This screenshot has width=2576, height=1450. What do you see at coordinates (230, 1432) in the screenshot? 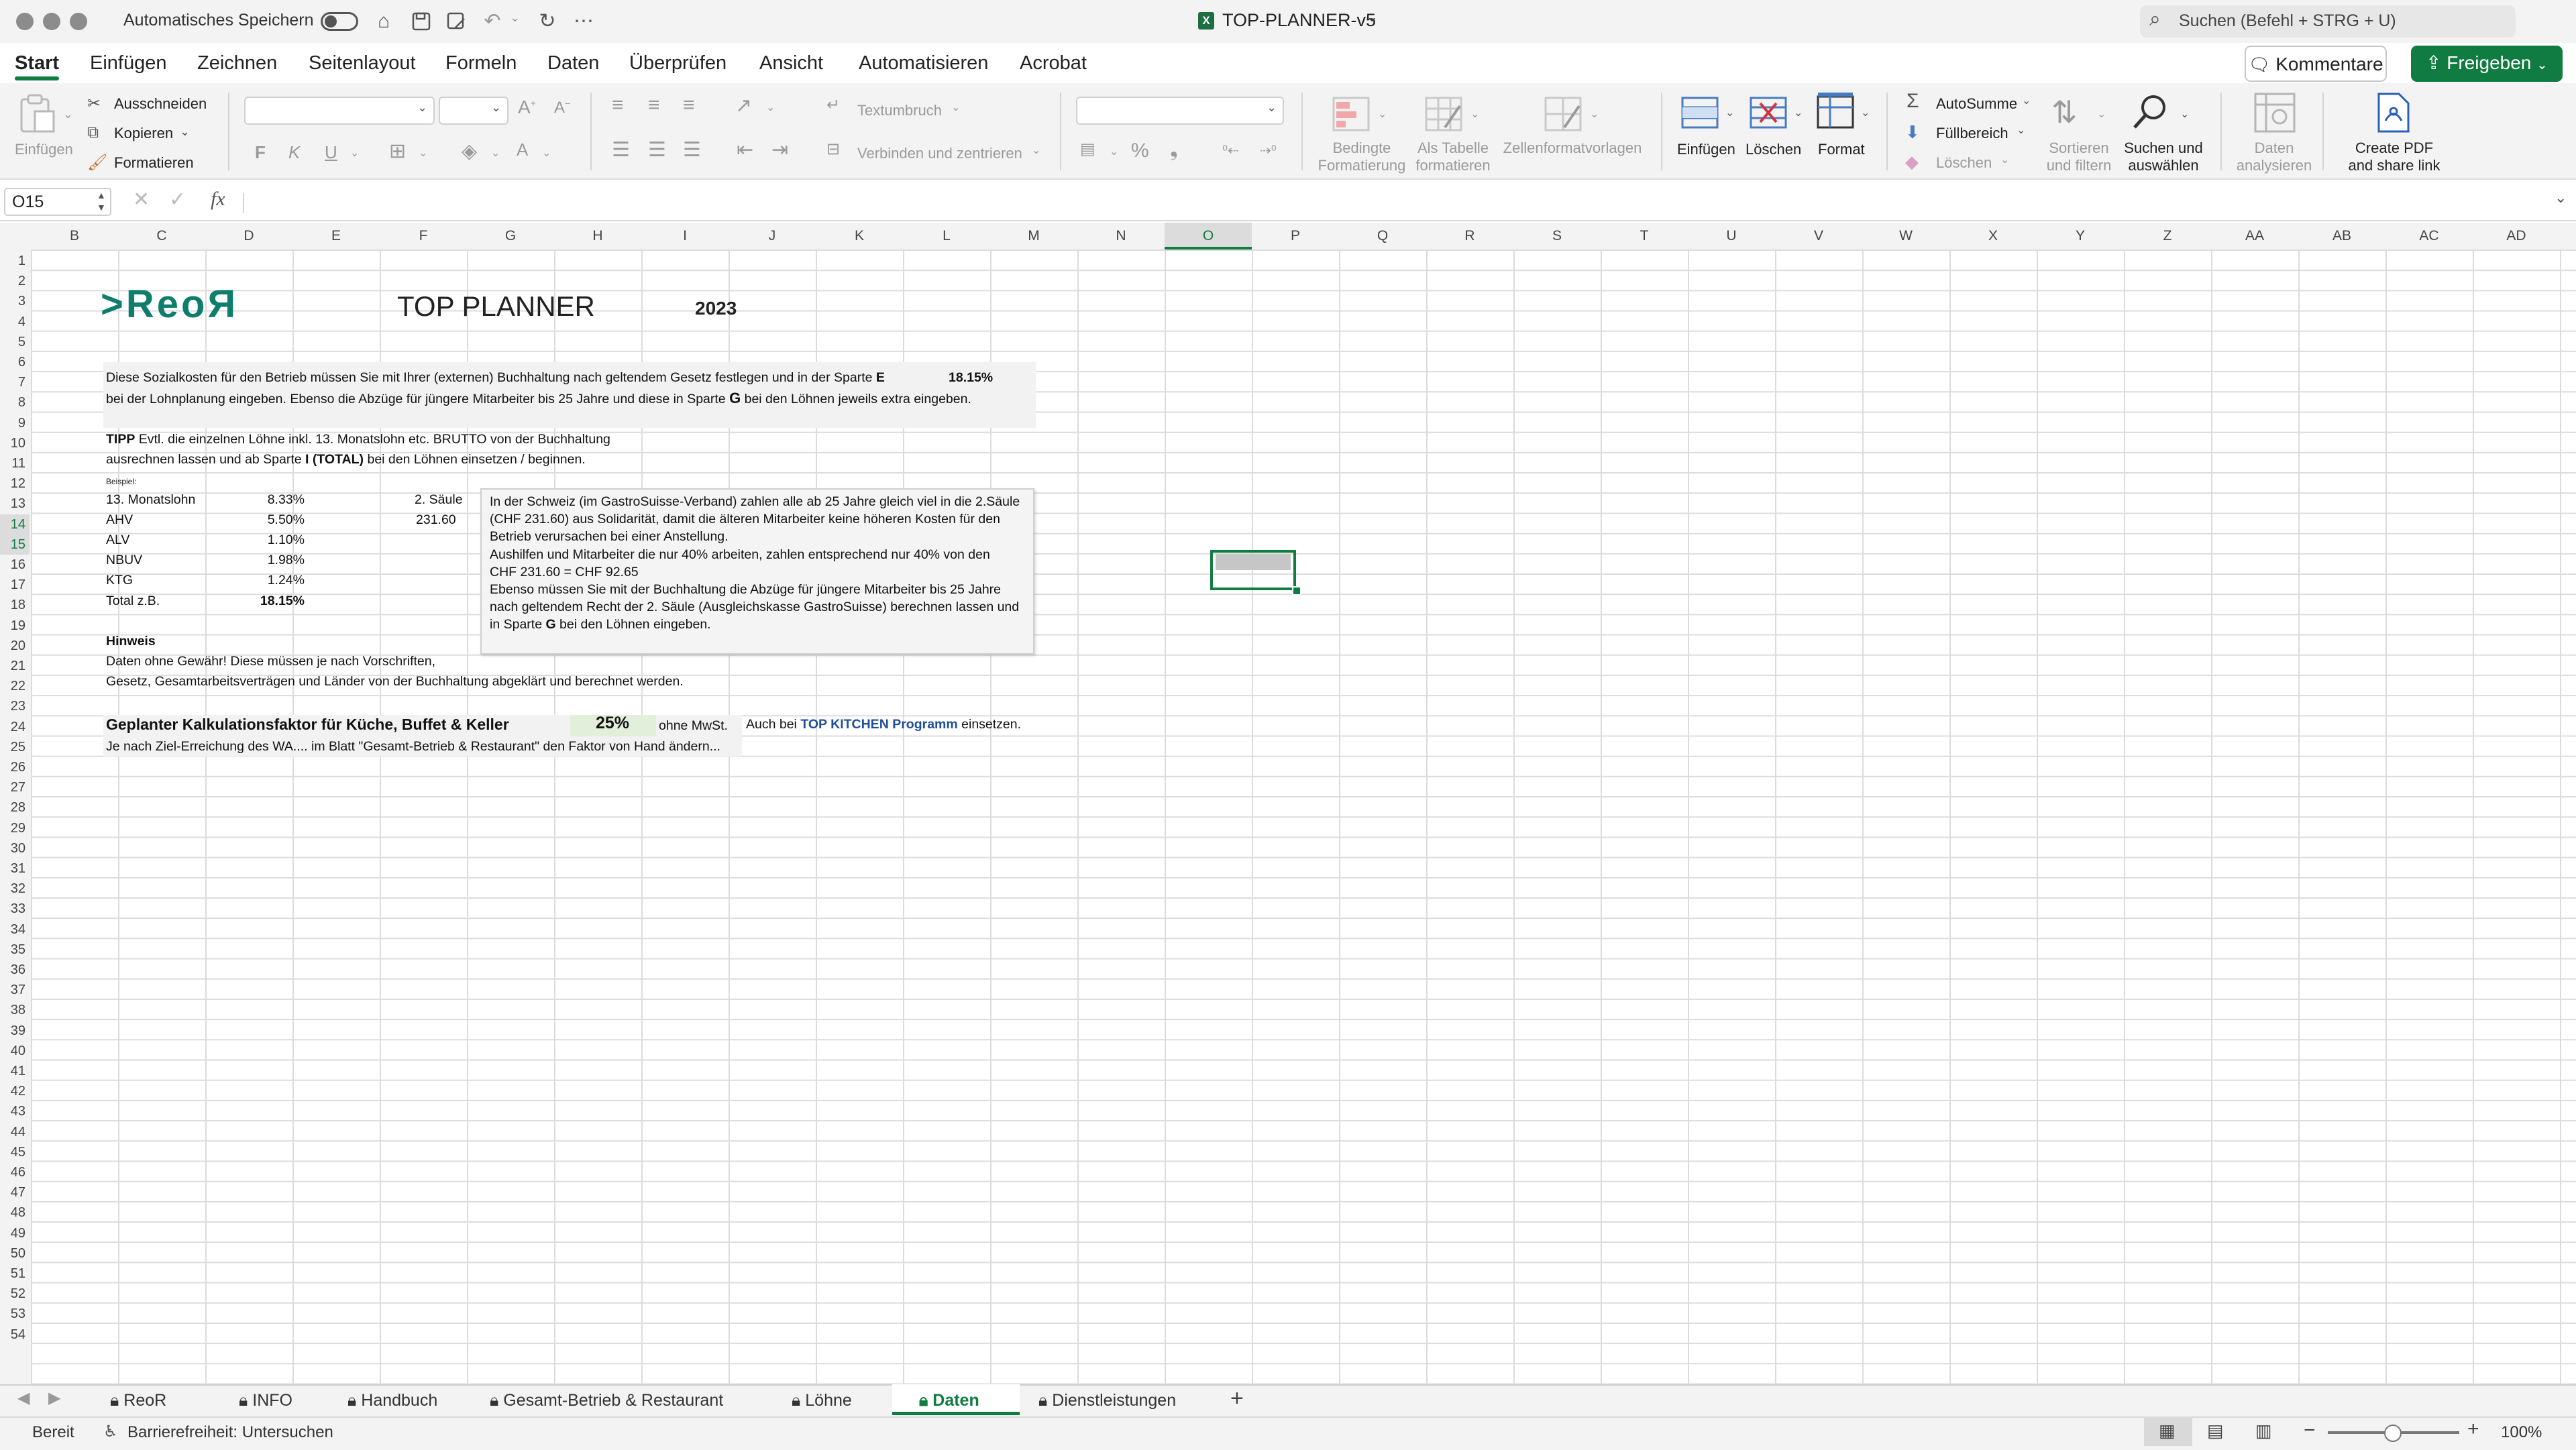
I see `accessibility-status: Barrierefreiheit: Untersuchen` at bounding box center [230, 1432].